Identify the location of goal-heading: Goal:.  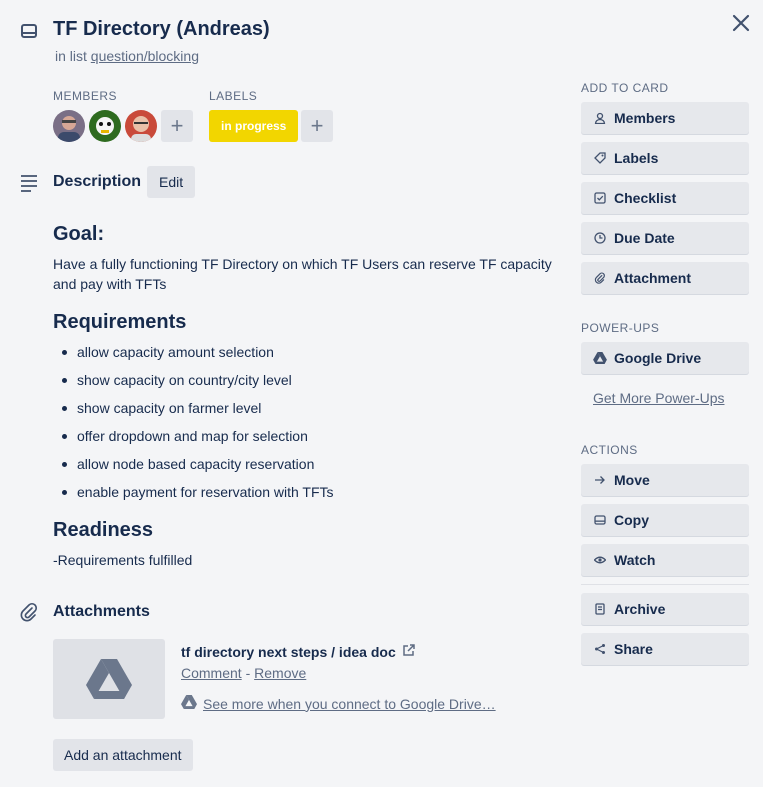
(79, 234).